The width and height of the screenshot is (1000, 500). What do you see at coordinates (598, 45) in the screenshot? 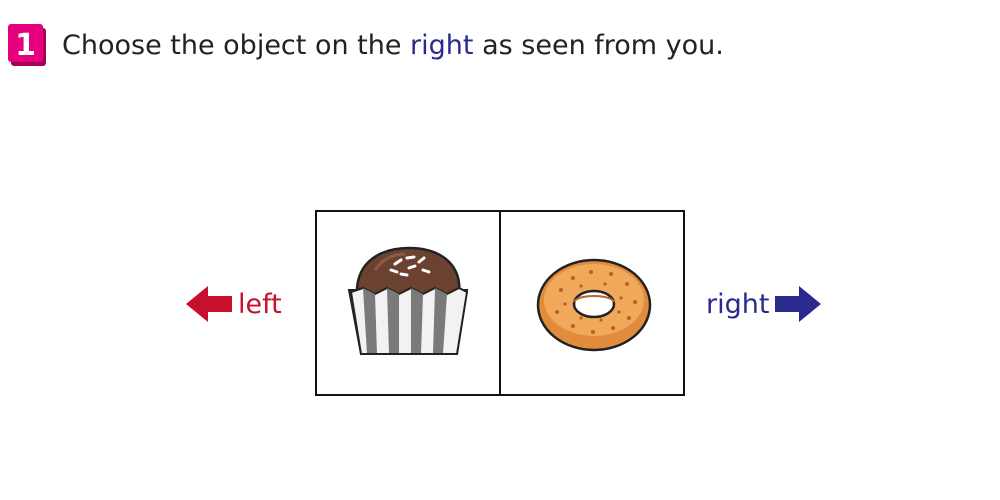
I see `question-text-after: as seen from you.` at bounding box center [598, 45].